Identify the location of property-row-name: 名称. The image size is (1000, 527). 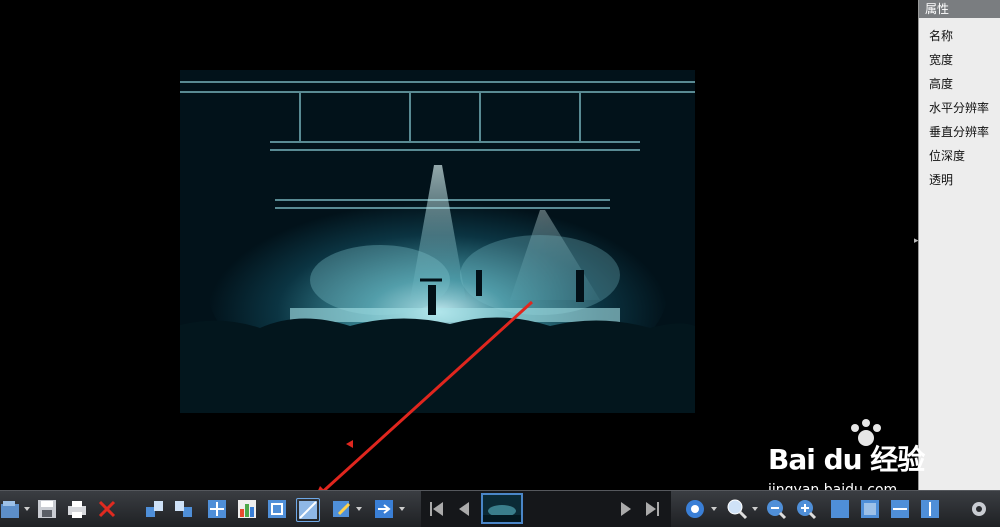
(959, 36).